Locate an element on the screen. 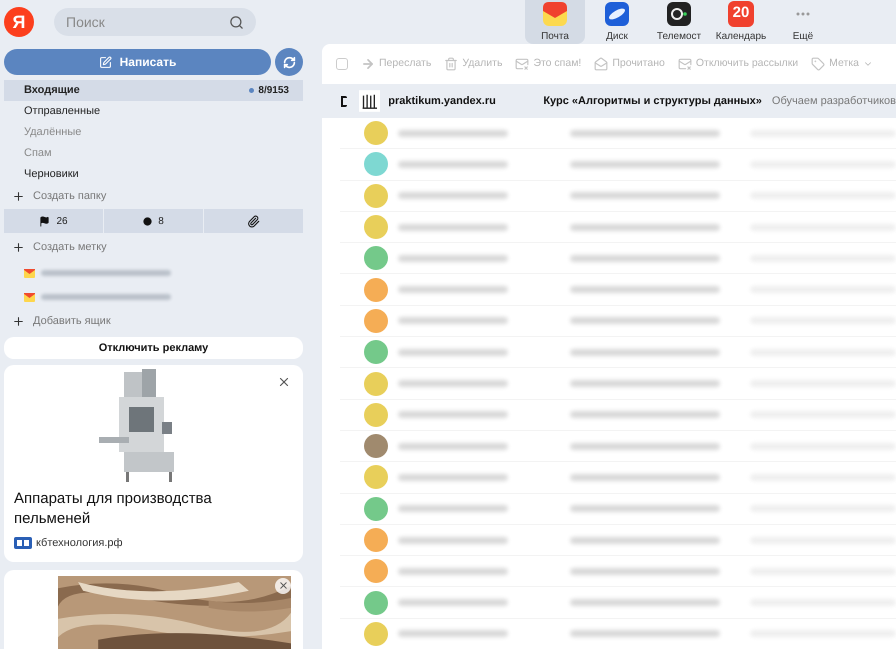 The height and width of the screenshot is (649, 896). calendar-icon: 20 is located at coordinates (741, 13).